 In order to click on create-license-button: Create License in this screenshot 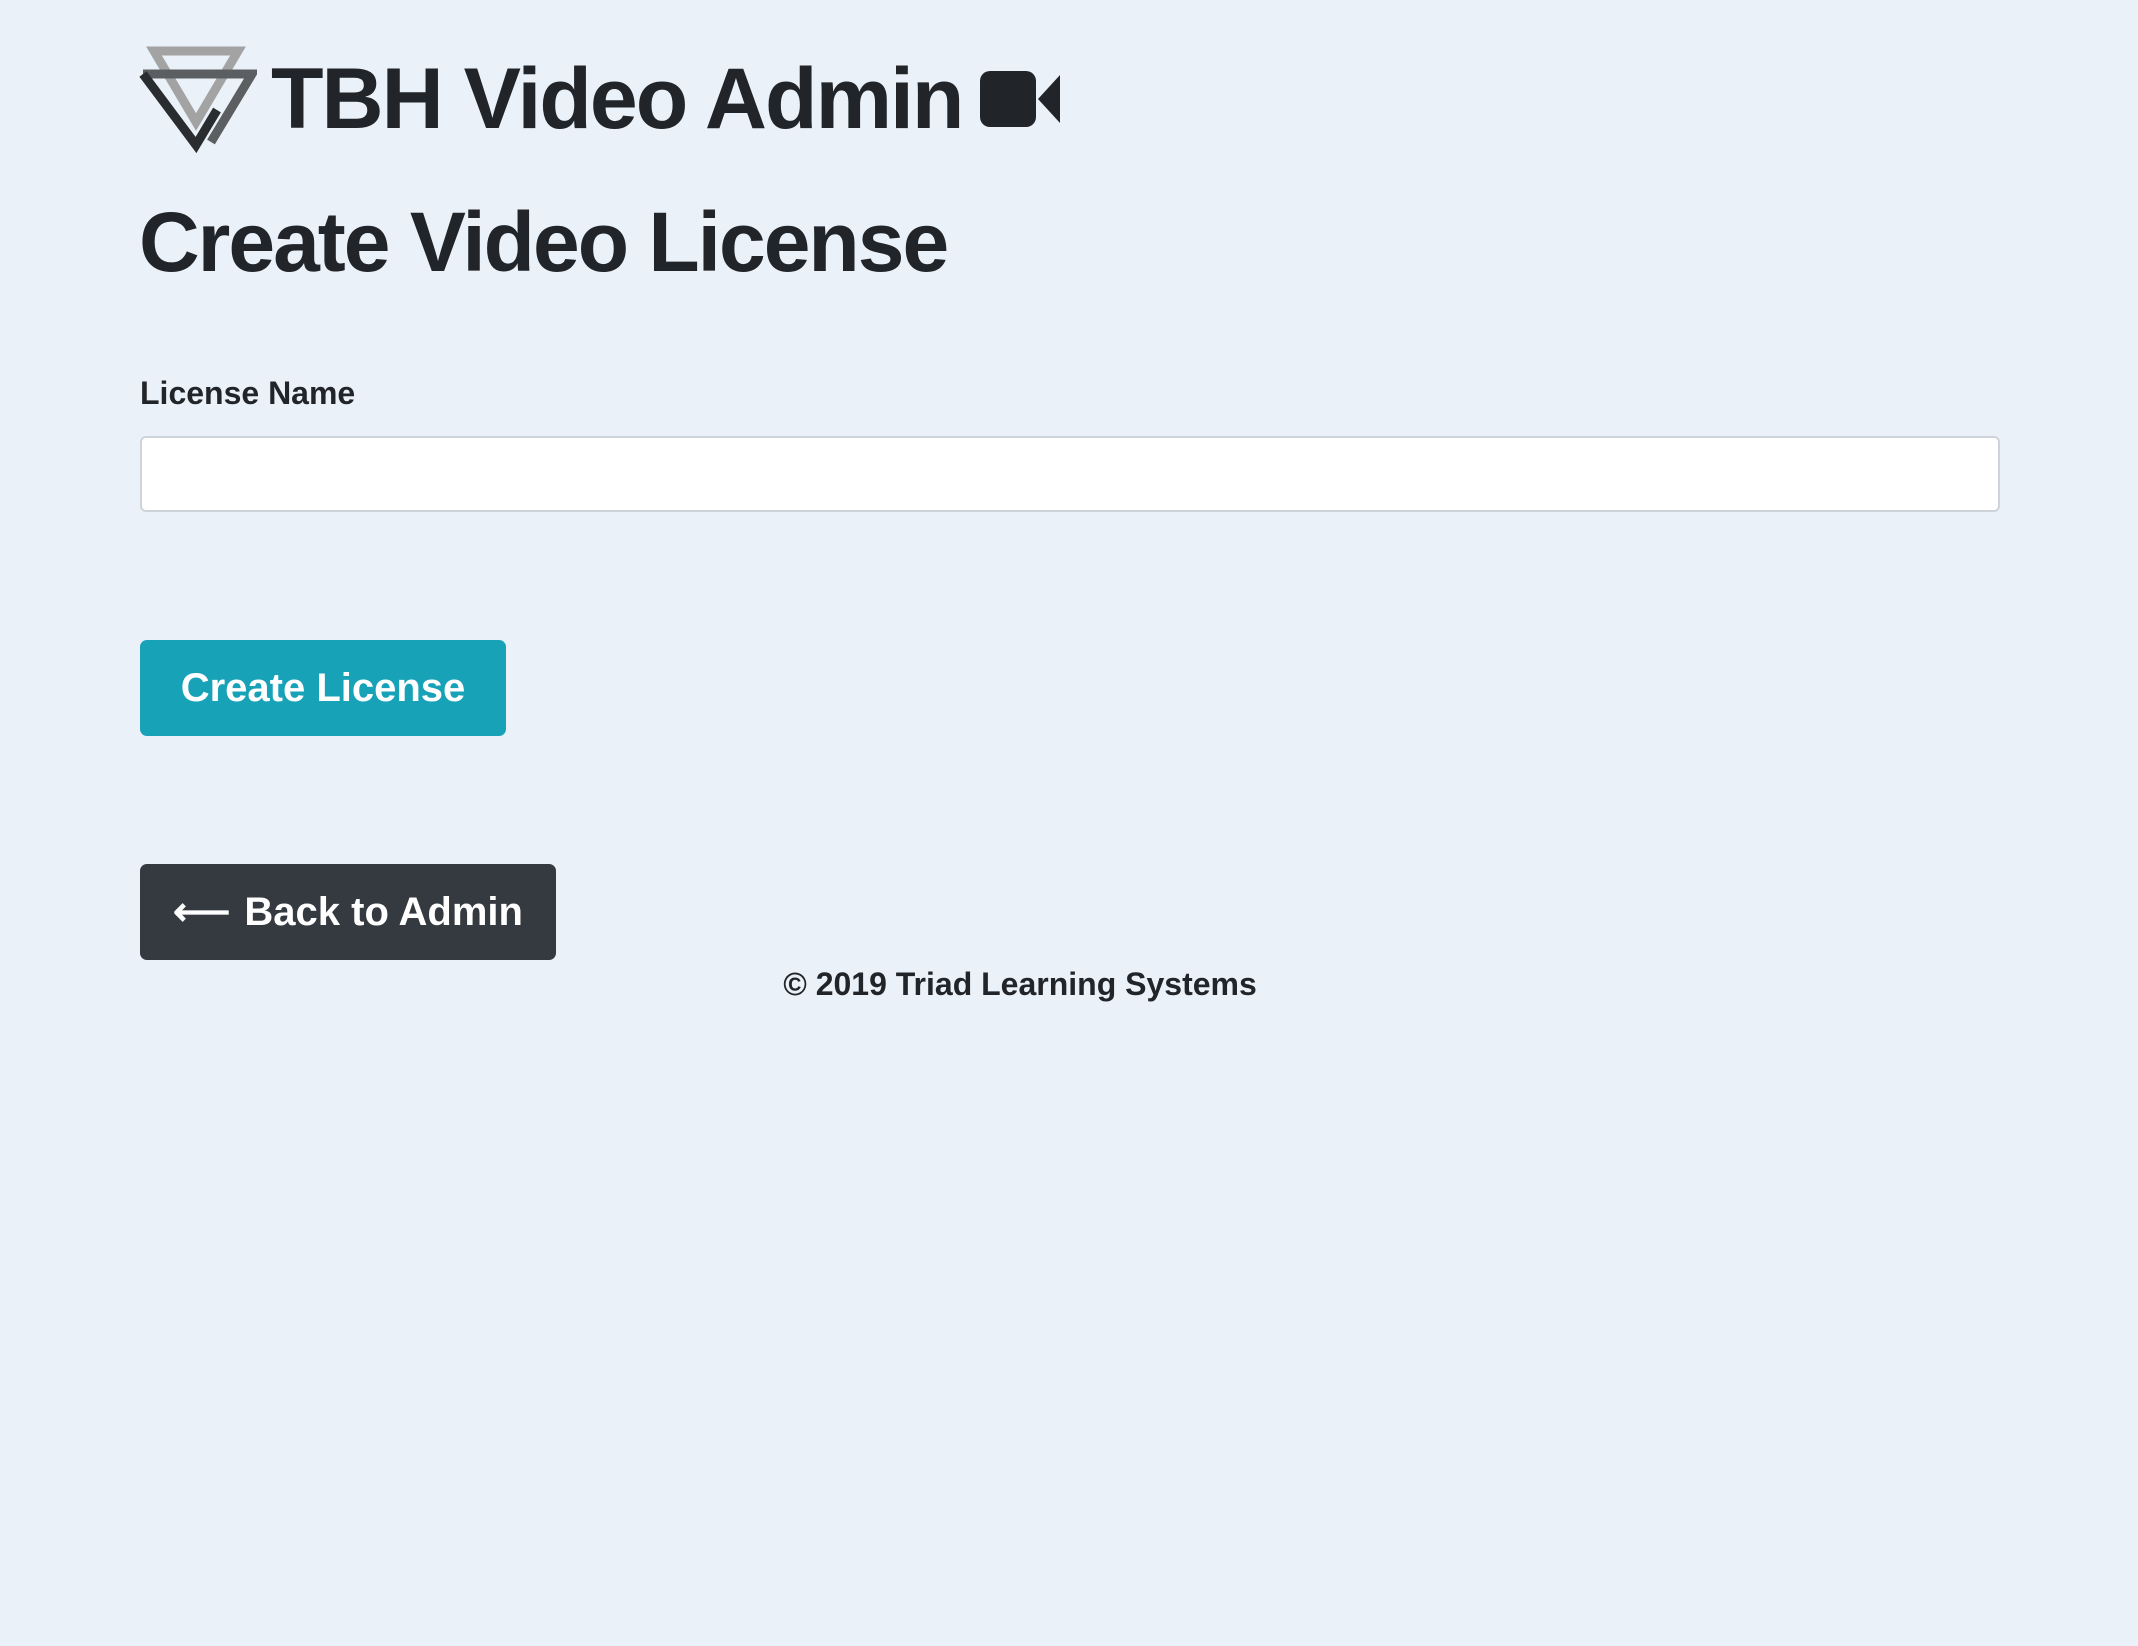, I will do `click(323, 688)`.